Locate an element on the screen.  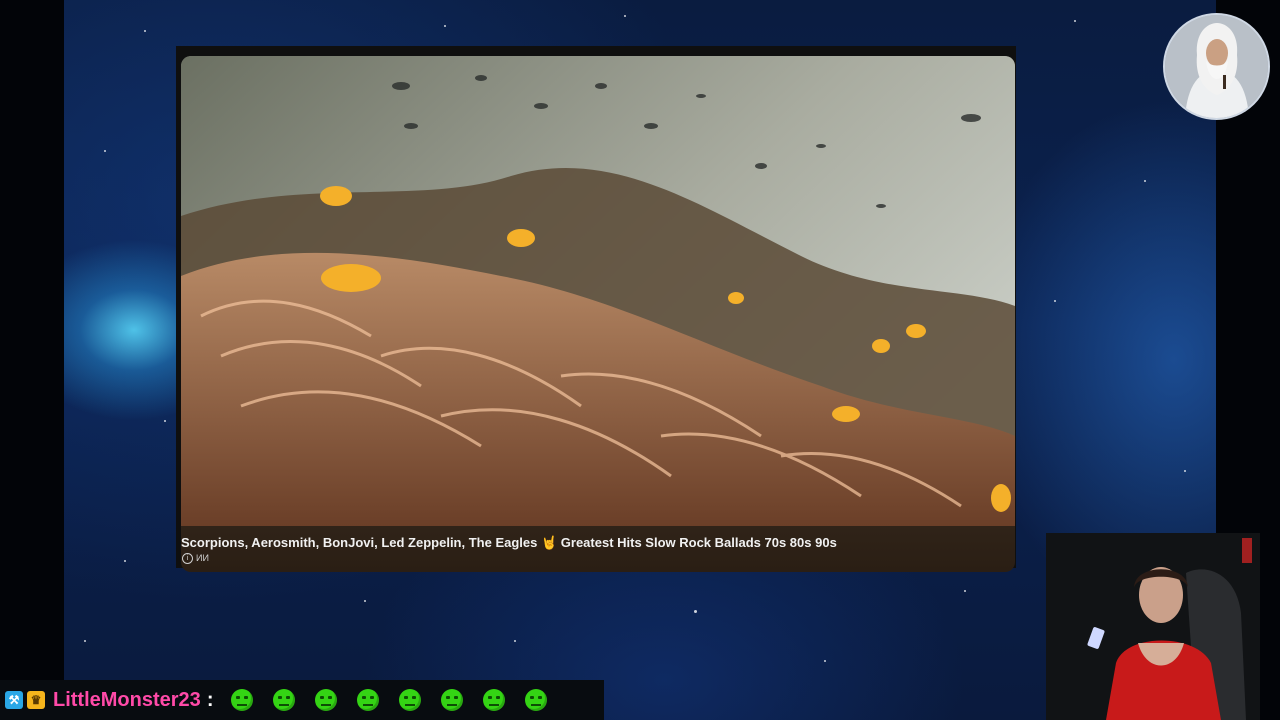
left-black-border is located at coordinates (32, 360).